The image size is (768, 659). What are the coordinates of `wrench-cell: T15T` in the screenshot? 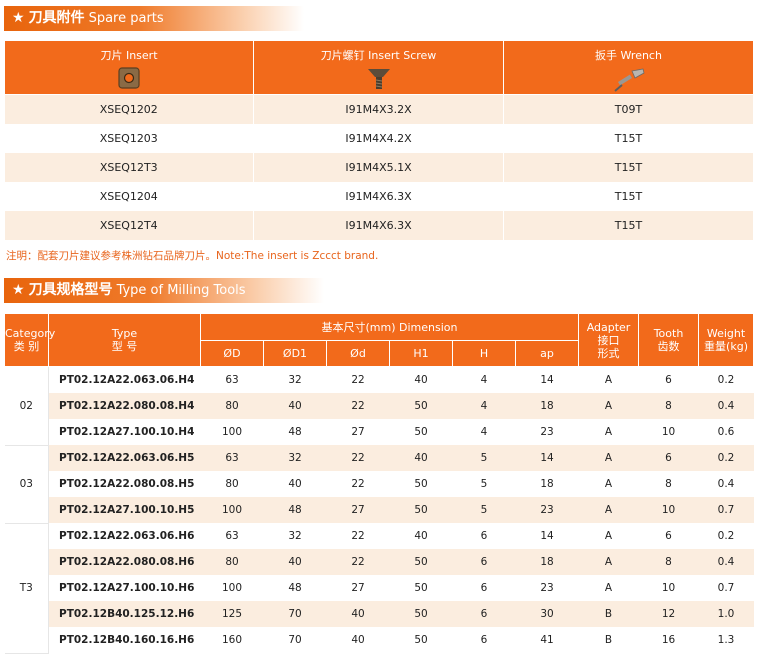 It's located at (628, 196).